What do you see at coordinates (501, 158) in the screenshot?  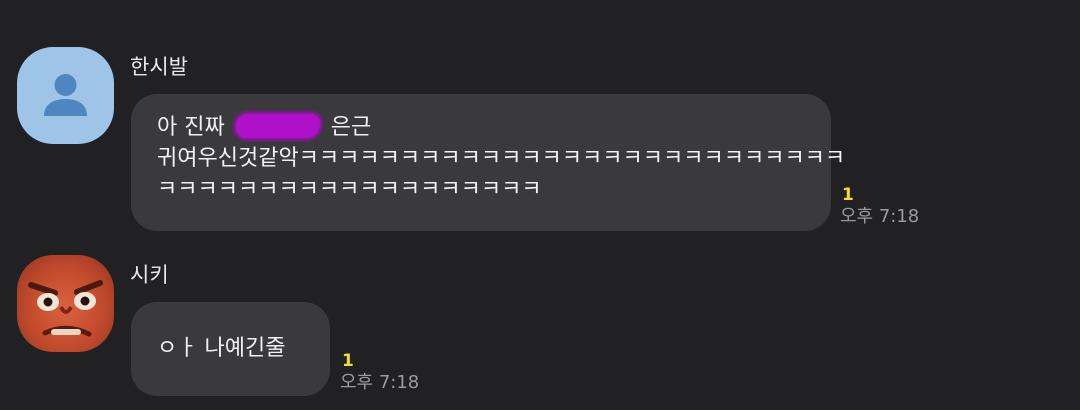 I see `message-line: 귀여우신것같악ㅋㅋㅋㅋㅋㅋㅋㅋㅋㅋㅋㅋㅋㅋㅋㅋㅋㅋㅋㅋㅋㅋㅋㅋㅋㅋㅋ` at bounding box center [501, 158].